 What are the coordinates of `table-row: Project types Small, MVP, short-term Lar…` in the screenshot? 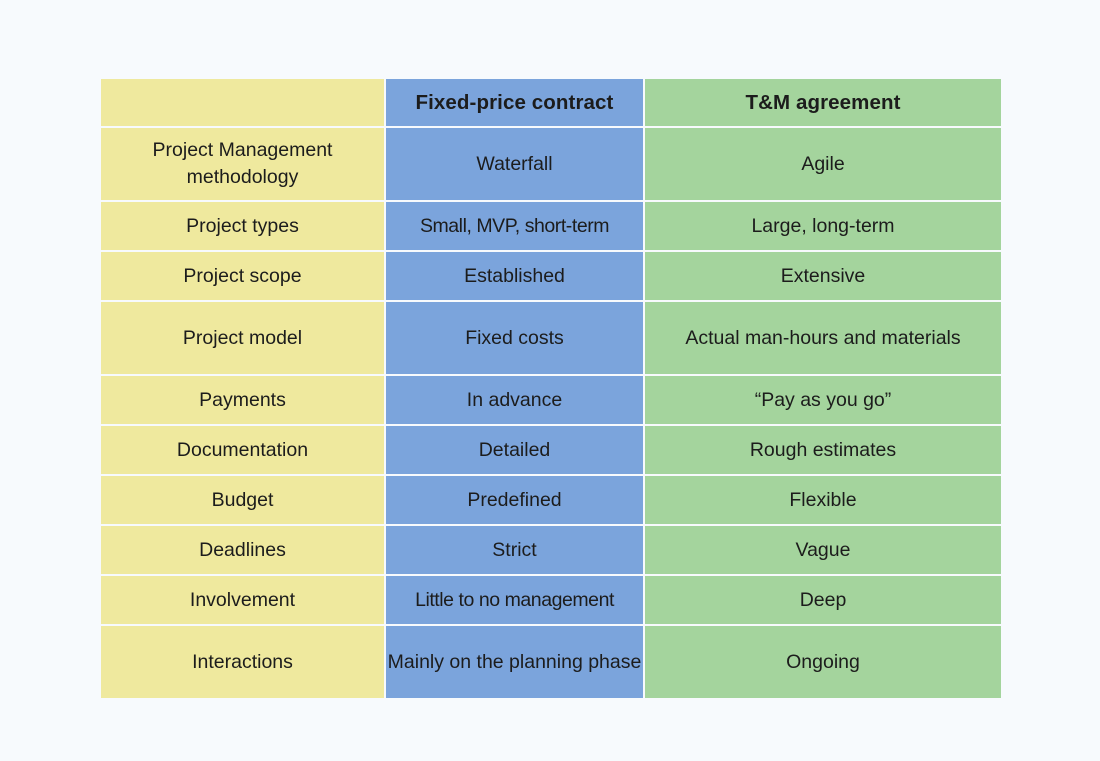 It's located at (551, 226).